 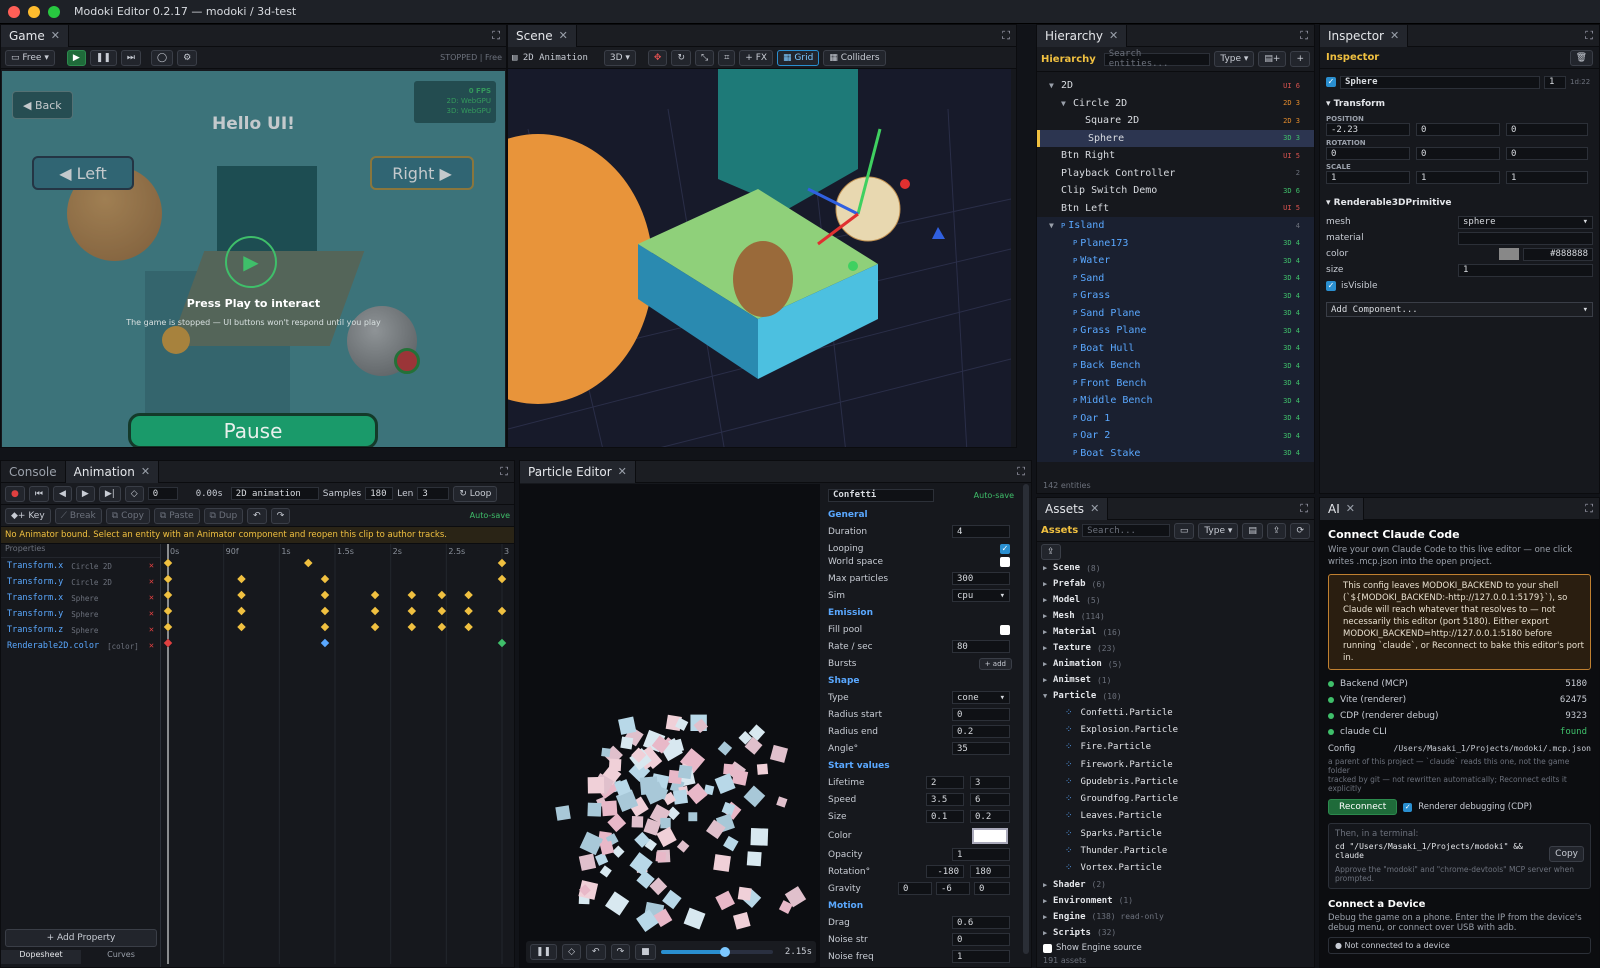 I want to click on asset-item: ⁘ Fire.Particle, so click(x=1178, y=747).